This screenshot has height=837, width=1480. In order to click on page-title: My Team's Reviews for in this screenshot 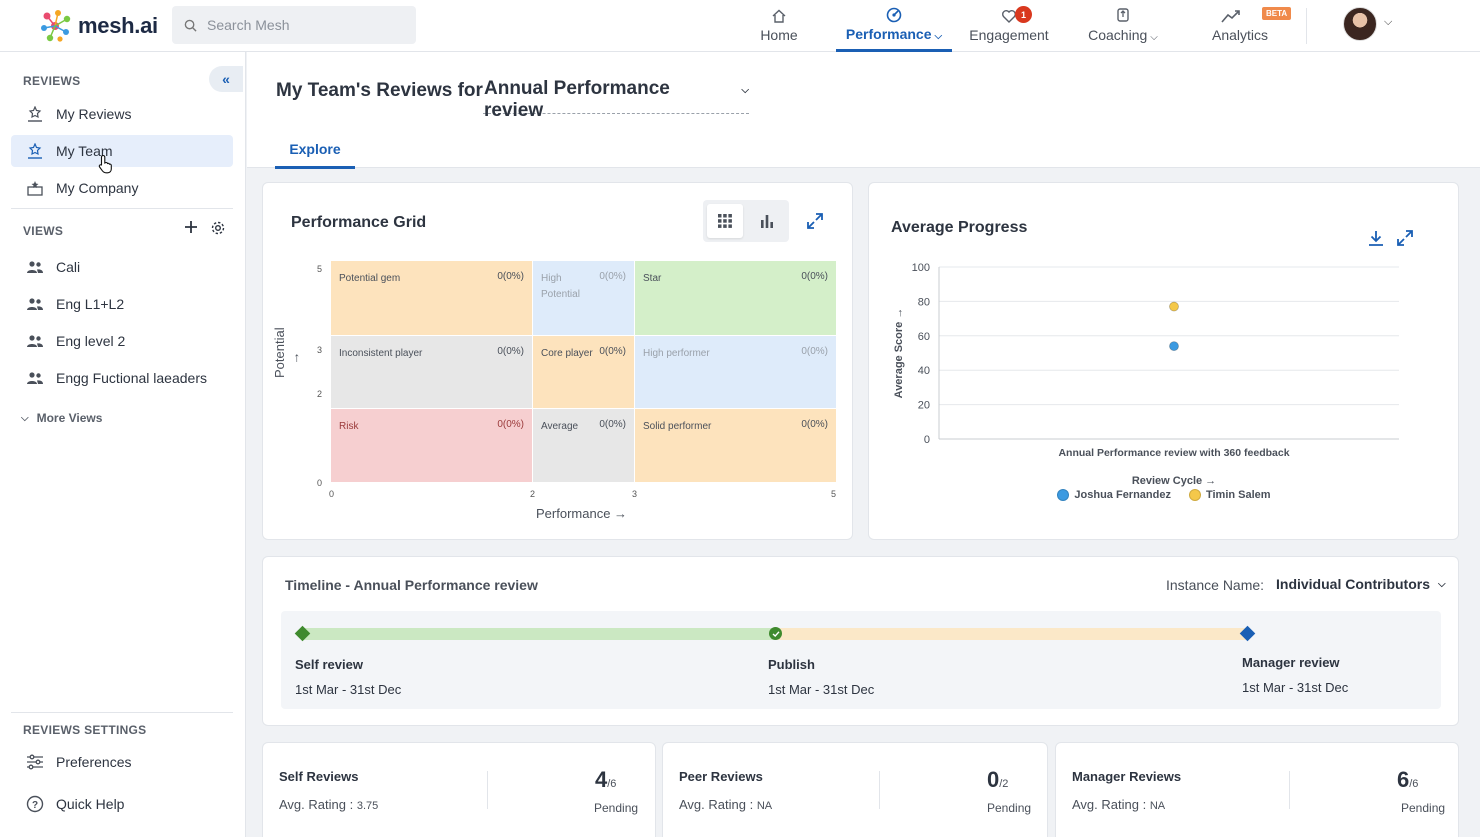, I will do `click(379, 90)`.